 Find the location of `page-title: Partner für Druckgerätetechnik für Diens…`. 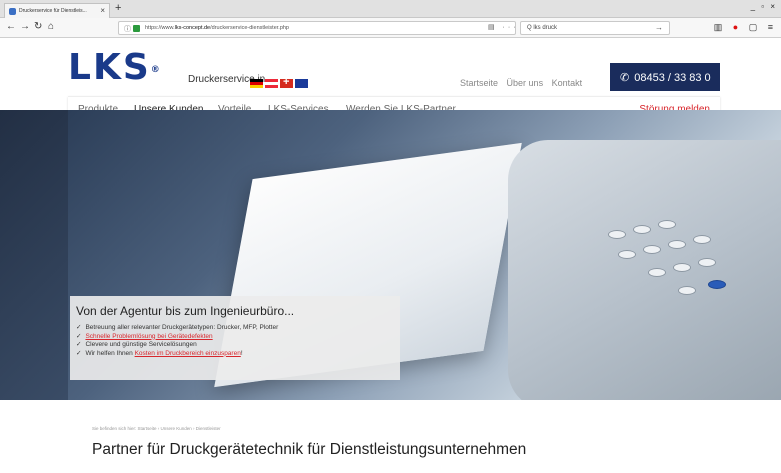

page-title: Partner für Druckgerätetechnik für Diens… is located at coordinates (309, 449).